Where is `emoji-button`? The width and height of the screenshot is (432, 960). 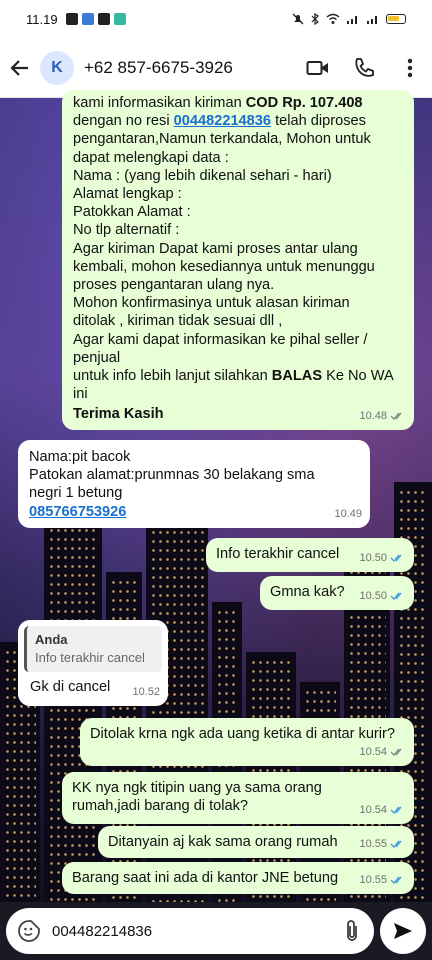
emoji-button is located at coordinates (29, 931).